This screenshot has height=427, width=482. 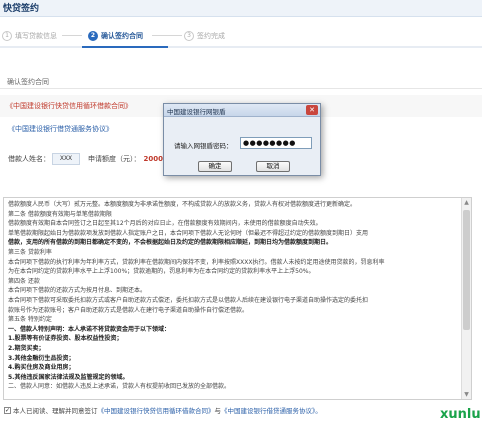 I want to click on ok-button: 确定, so click(x=215, y=166).